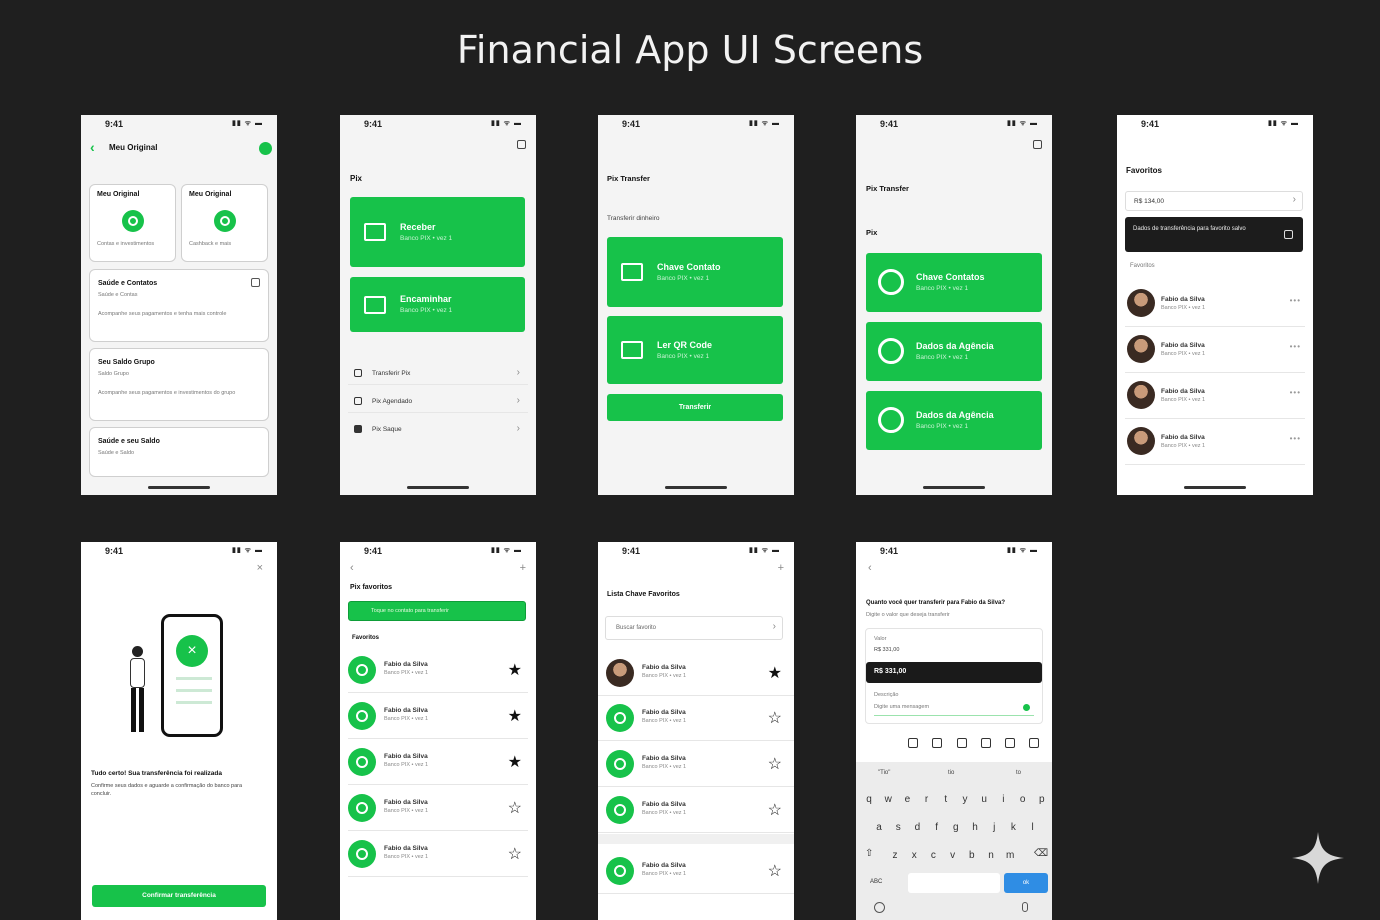 This screenshot has width=1380, height=920. What do you see at coordinates (954, 282) in the screenshot?
I see `contact-keys-button: Chave Contatos Banco PIX • vez 1` at bounding box center [954, 282].